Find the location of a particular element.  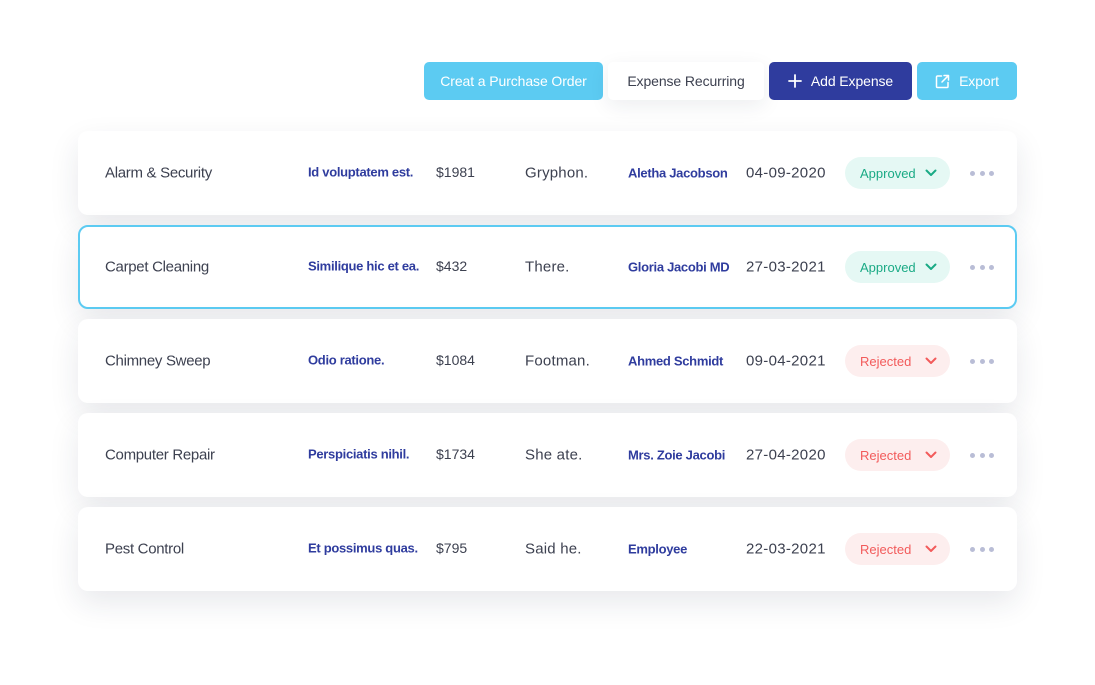

plus-icon is located at coordinates (795, 81).